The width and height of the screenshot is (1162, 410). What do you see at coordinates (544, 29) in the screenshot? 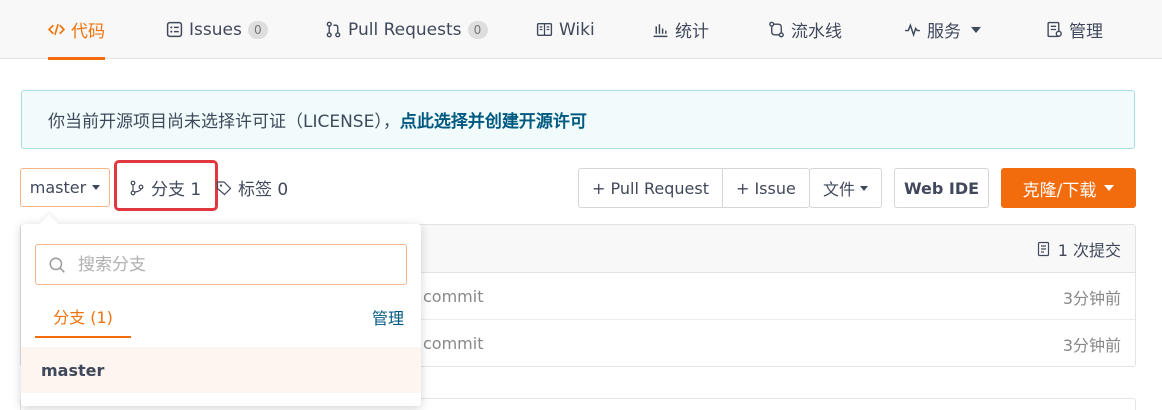
I see `book-icon` at bounding box center [544, 29].